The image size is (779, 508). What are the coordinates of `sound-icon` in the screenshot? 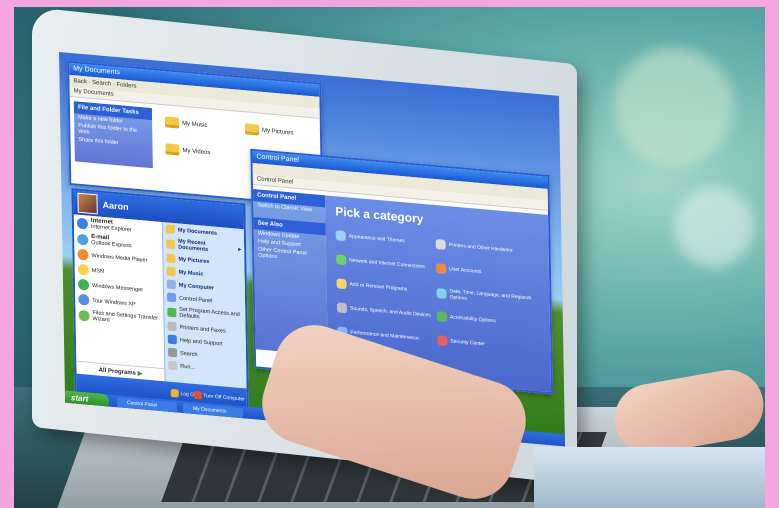 It's located at (342, 308).